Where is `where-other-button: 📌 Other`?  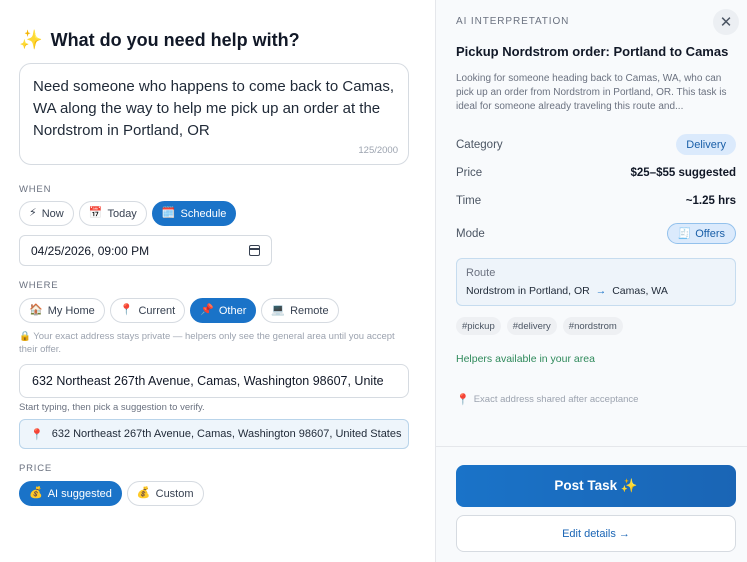 where-other-button: 📌 Other is located at coordinates (223, 310).